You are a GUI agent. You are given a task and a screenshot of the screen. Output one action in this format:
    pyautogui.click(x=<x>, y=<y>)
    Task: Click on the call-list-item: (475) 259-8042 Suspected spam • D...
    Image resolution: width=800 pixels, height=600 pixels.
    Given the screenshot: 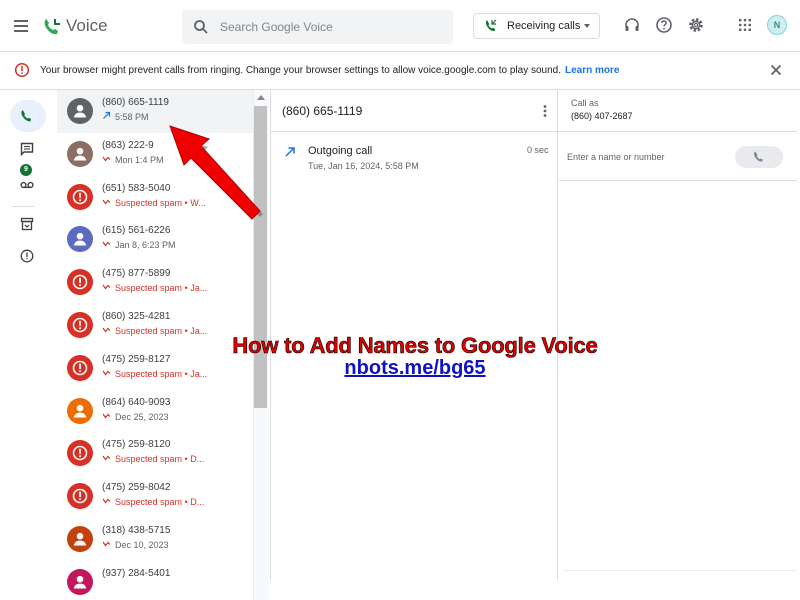 What is the action you would take?
    pyautogui.click(x=155, y=496)
    